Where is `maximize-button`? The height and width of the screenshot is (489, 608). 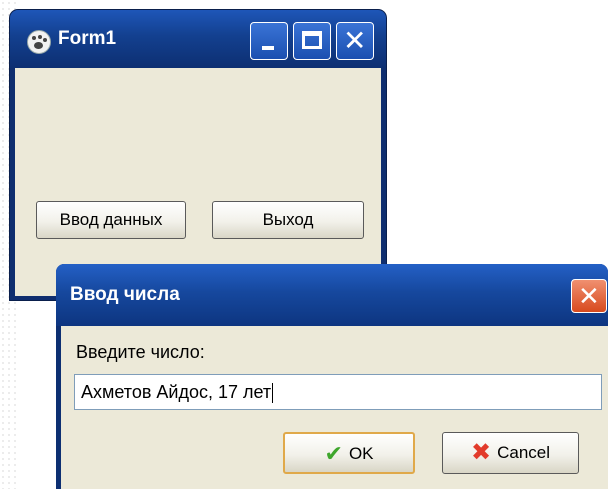
maximize-button is located at coordinates (312, 41).